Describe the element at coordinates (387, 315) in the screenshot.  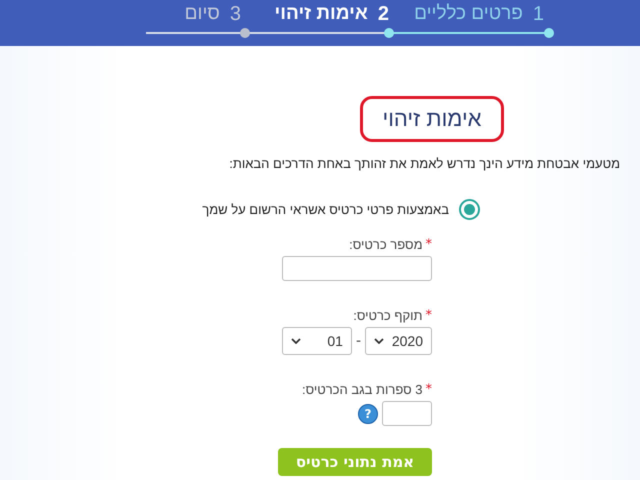
I see `field-label: תוקף כרטיס:` at that location.